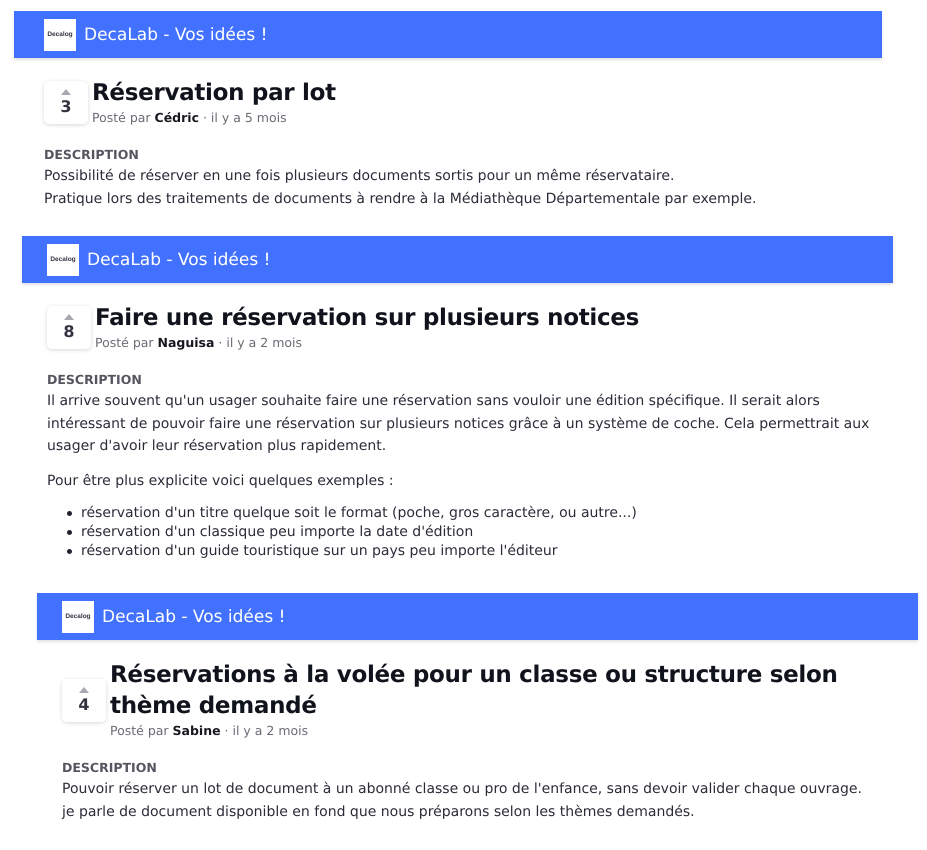 This screenshot has width=927, height=850. What do you see at coordinates (69, 327) in the screenshot?
I see `vote-button: 8` at bounding box center [69, 327].